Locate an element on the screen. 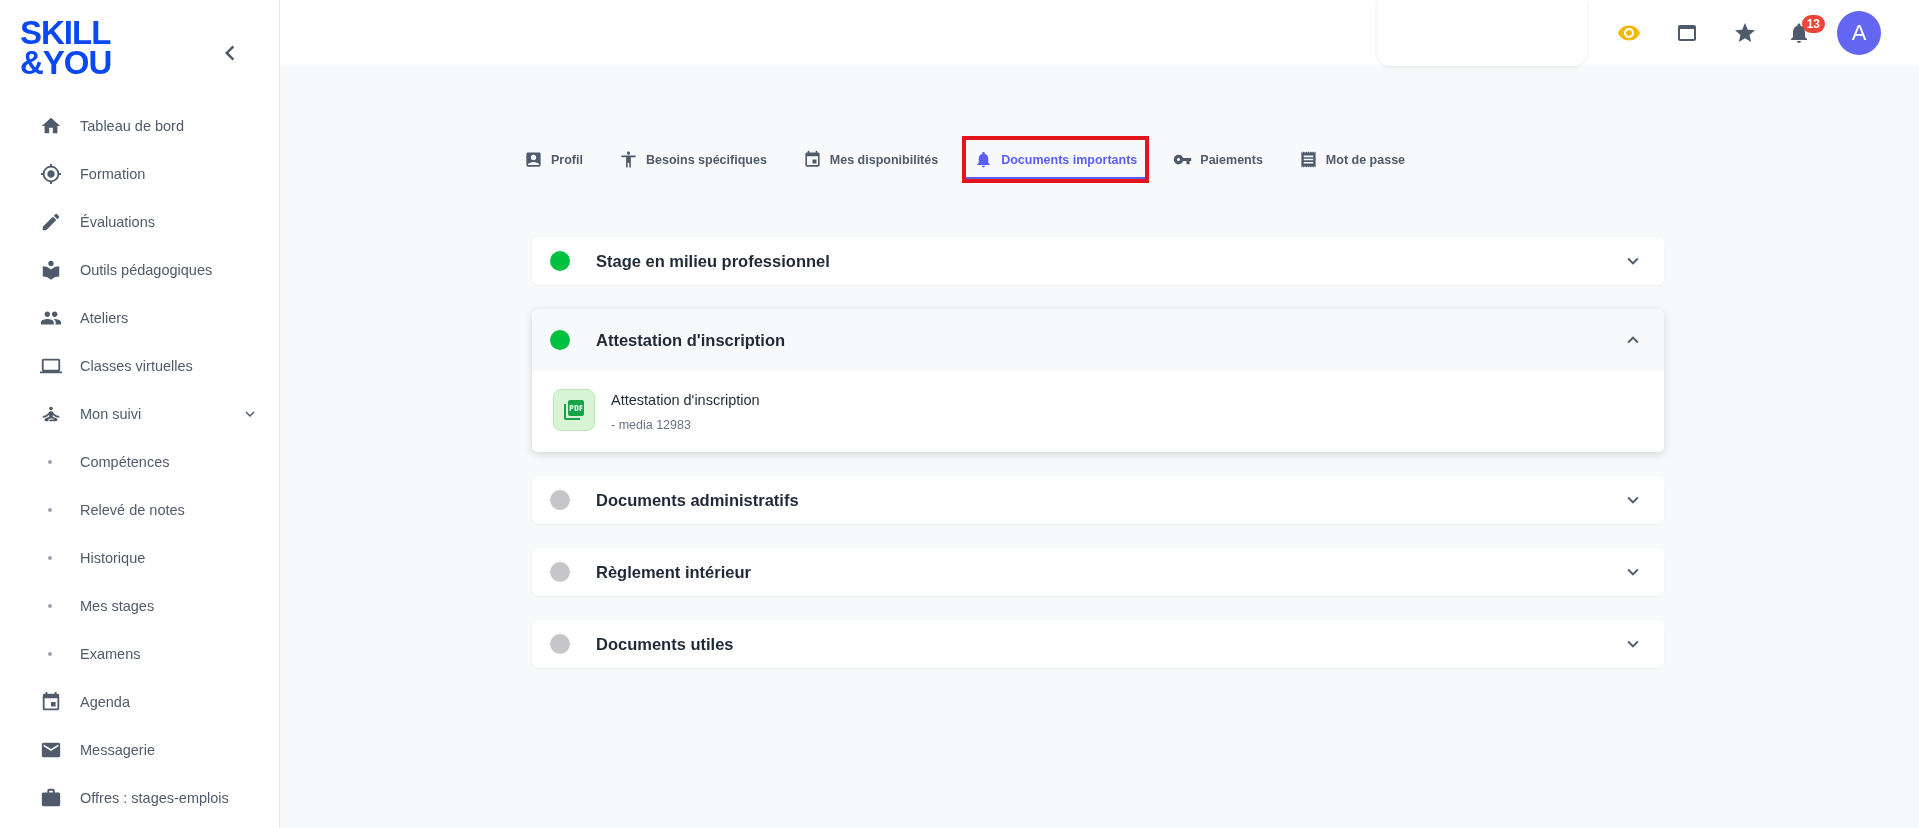 The image size is (1919, 828). pencil-icon is located at coordinates (51, 222).